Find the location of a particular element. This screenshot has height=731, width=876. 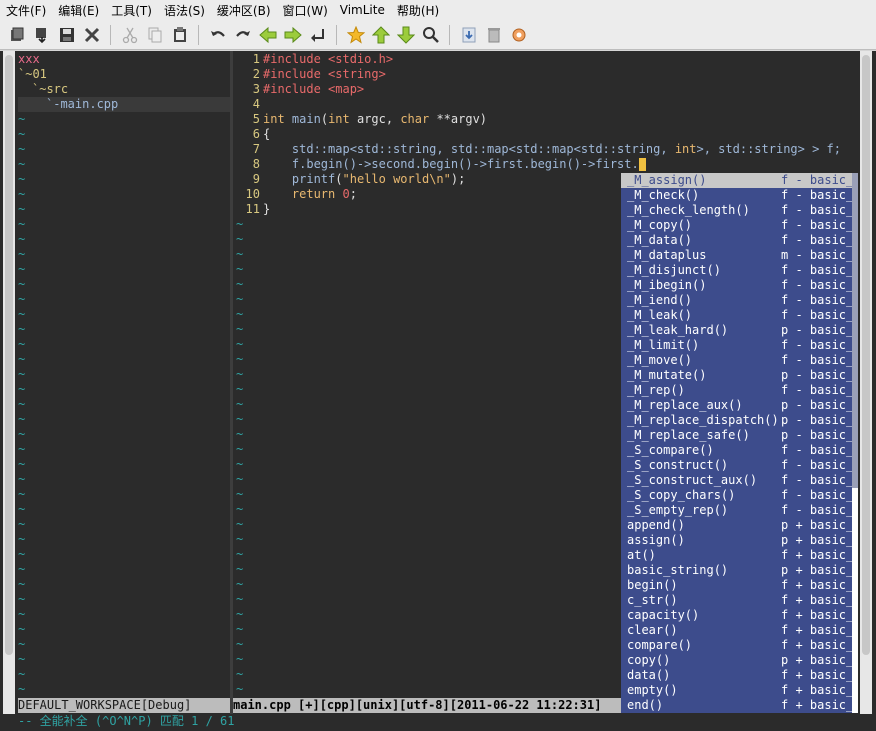

toolbar-separator is located at coordinates (449, 34).